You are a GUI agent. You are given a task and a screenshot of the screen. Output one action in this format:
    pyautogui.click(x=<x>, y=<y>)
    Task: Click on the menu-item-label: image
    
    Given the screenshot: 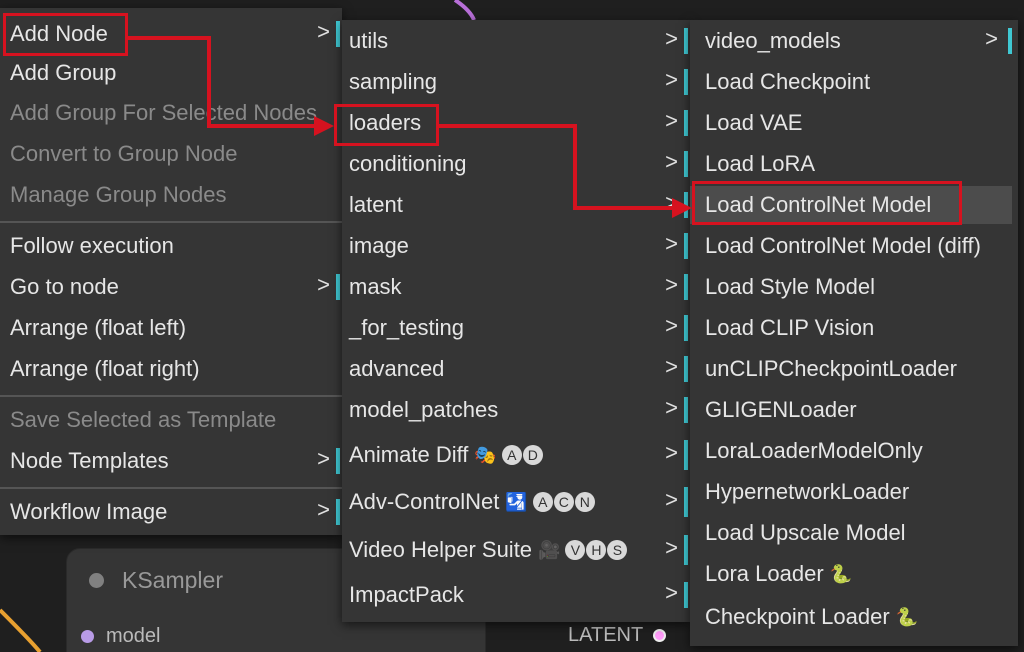 What is the action you would take?
    pyautogui.click(x=379, y=245)
    